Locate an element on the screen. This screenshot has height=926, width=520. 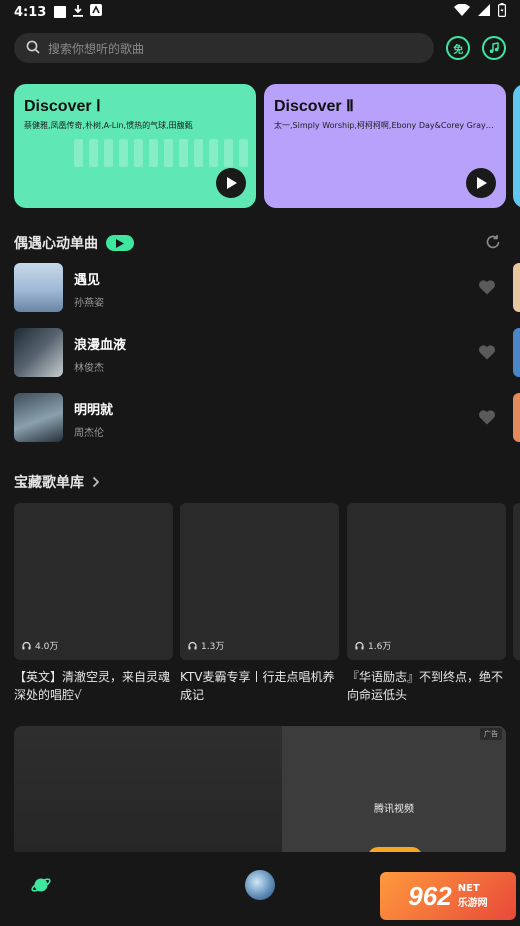
playlist-cover: 4.0万 is located at coordinates (93, 581).